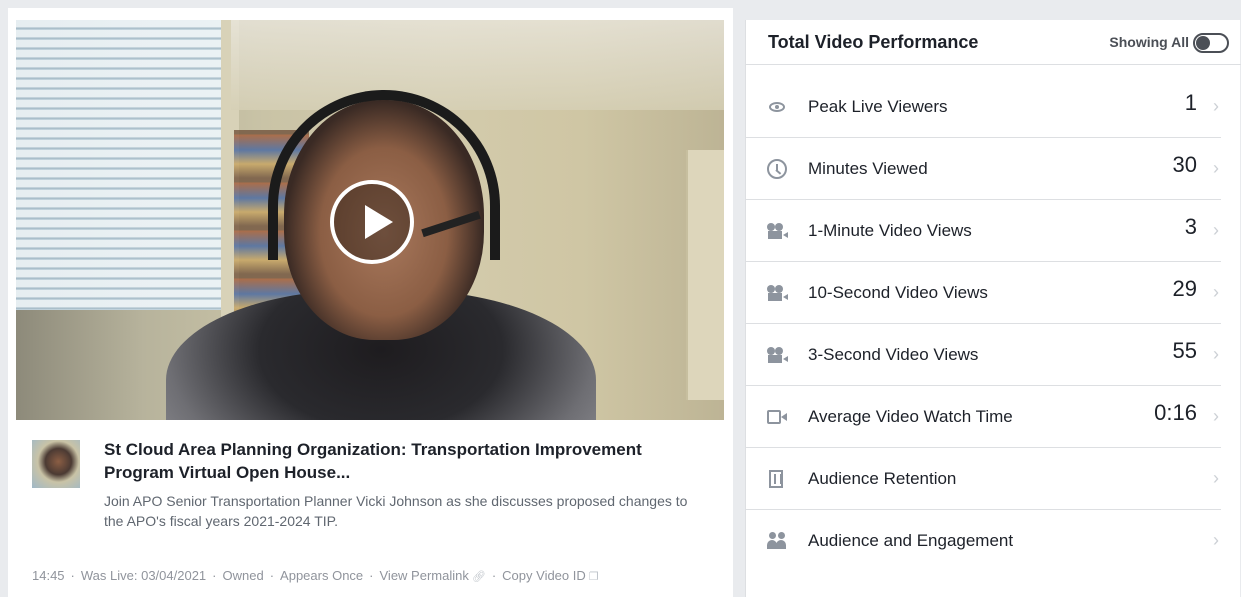 This screenshot has width=1241, height=597. Describe the element at coordinates (882, 478) in the screenshot. I see `metric-label: Audience Retention` at that location.